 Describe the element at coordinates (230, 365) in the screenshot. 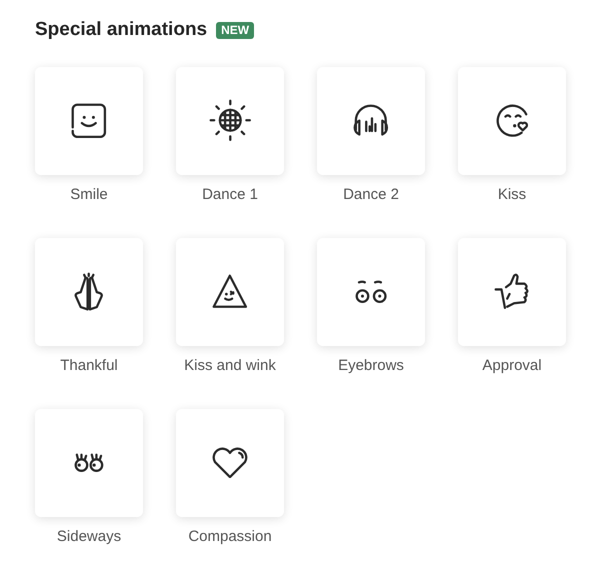

I see `animation-label: Kiss and wink` at that location.